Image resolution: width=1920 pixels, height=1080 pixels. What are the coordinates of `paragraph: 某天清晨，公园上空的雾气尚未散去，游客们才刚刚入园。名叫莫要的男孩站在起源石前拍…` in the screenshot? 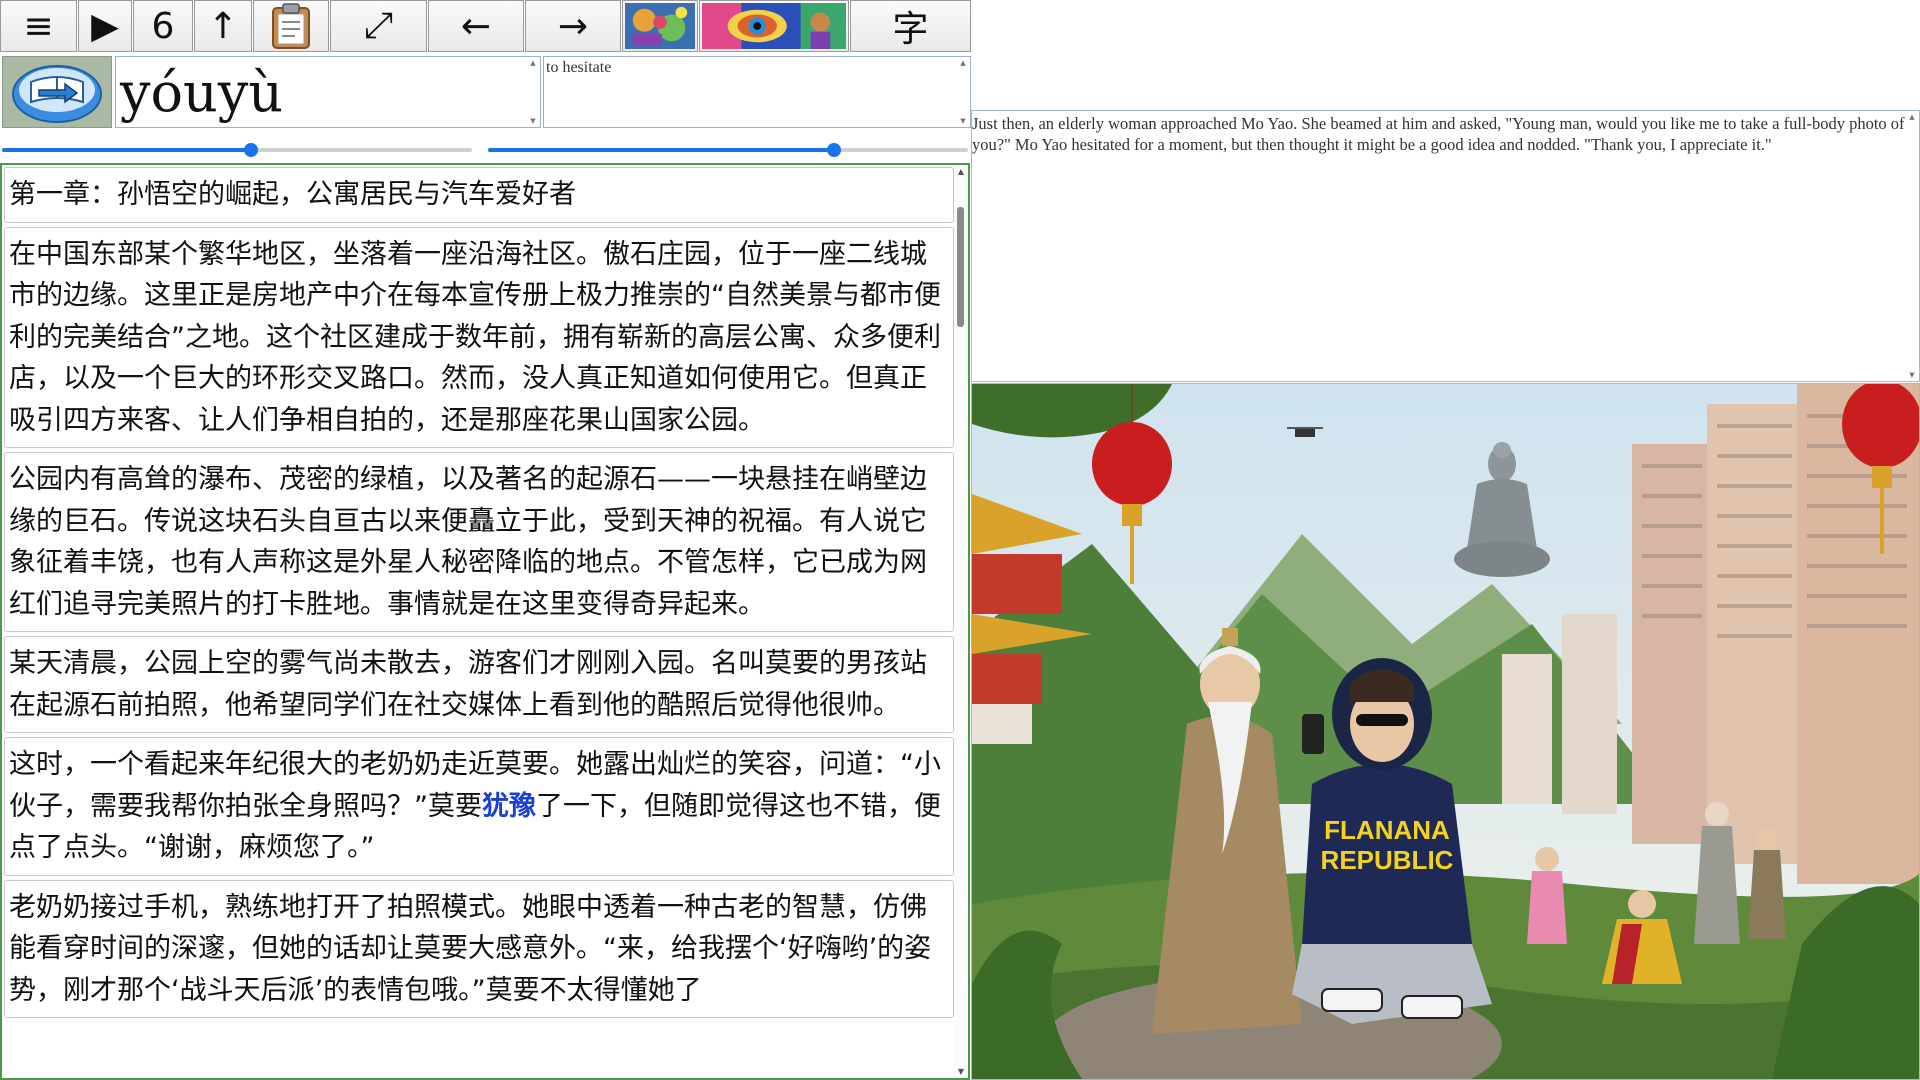 It's located at (479, 684).